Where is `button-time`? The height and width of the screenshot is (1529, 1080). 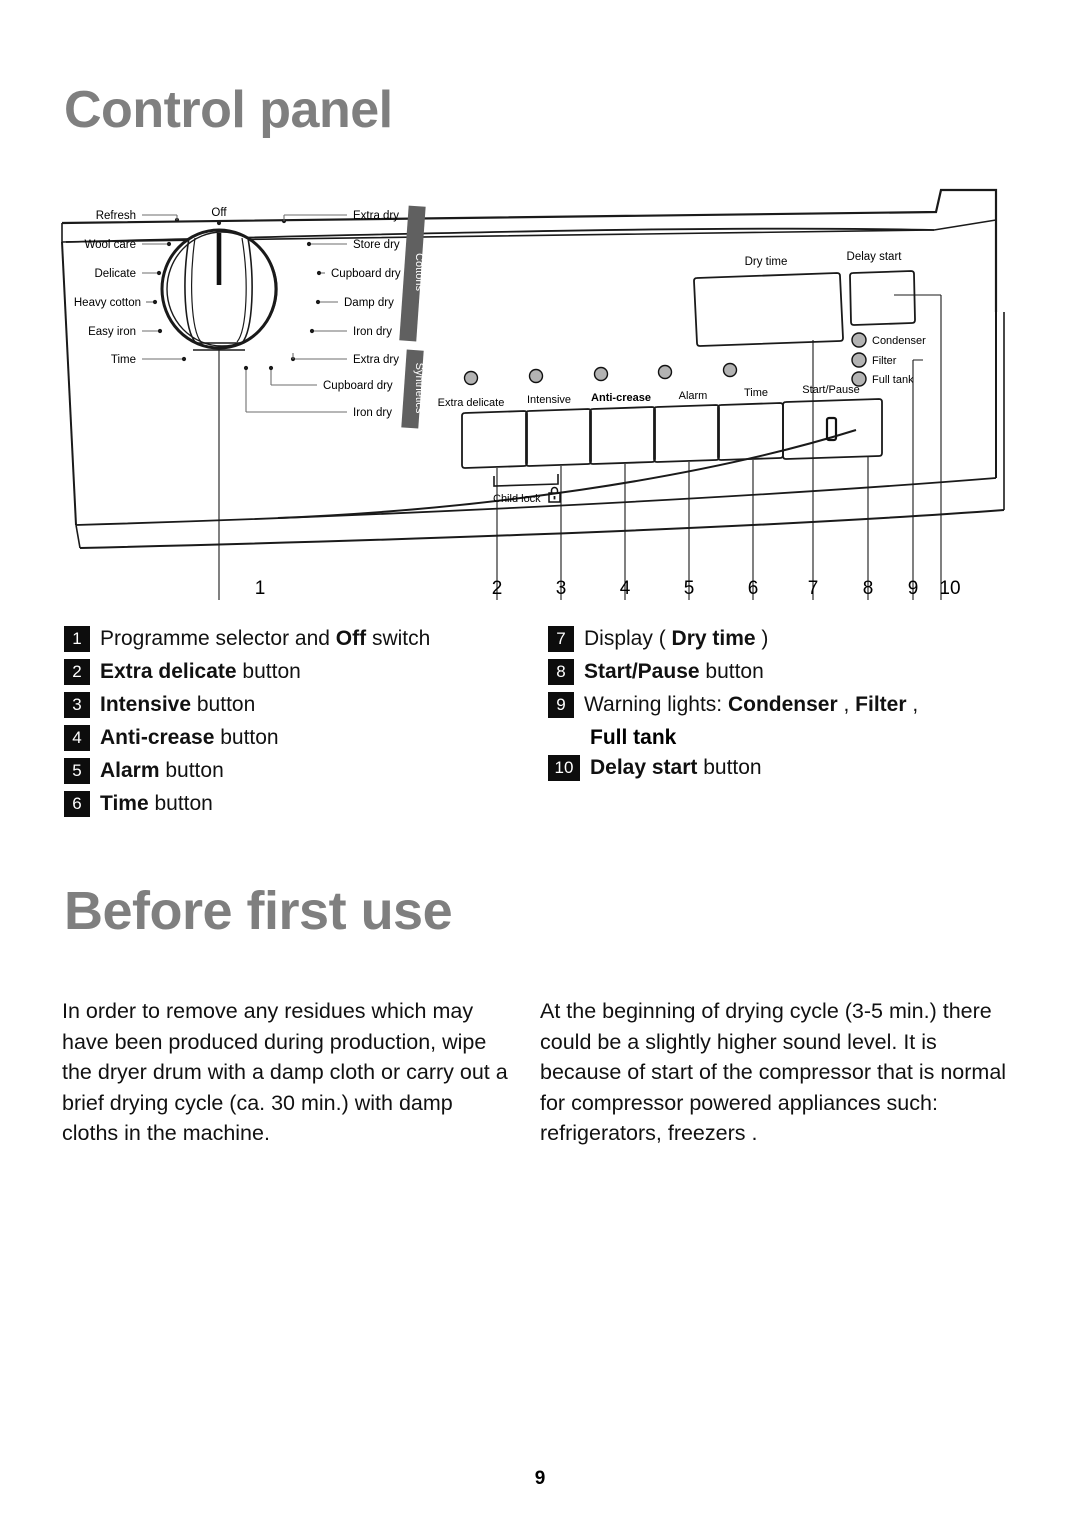 button-time is located at coordinates (750, 431).